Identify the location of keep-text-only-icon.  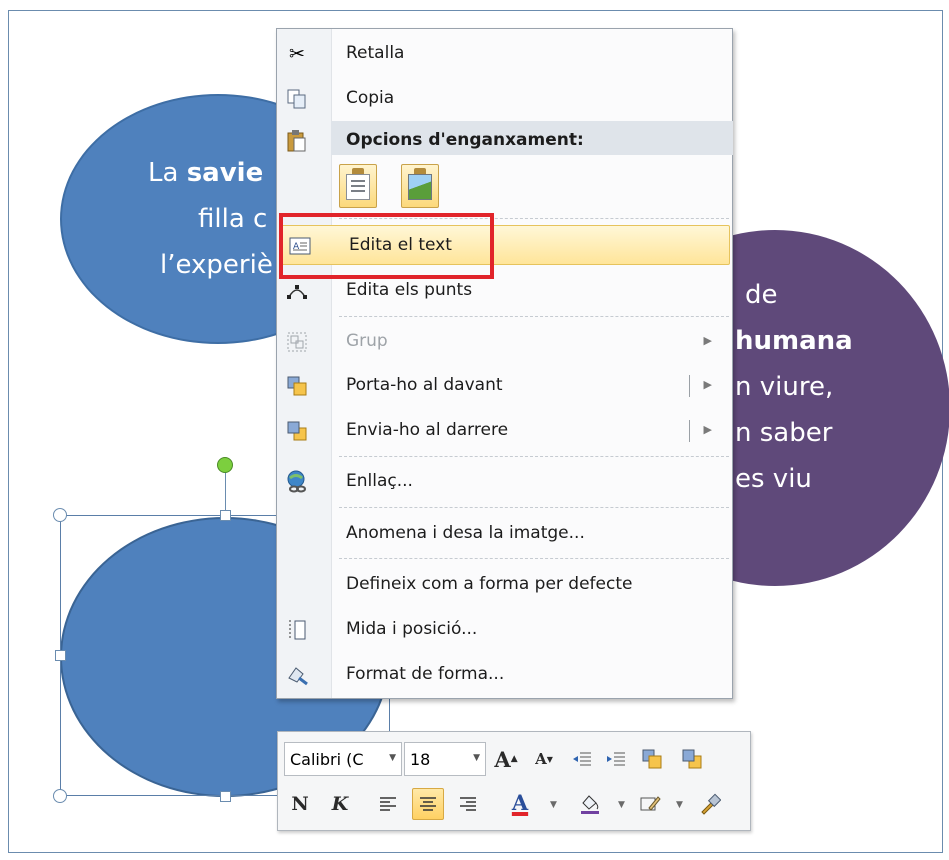
(358, 187).